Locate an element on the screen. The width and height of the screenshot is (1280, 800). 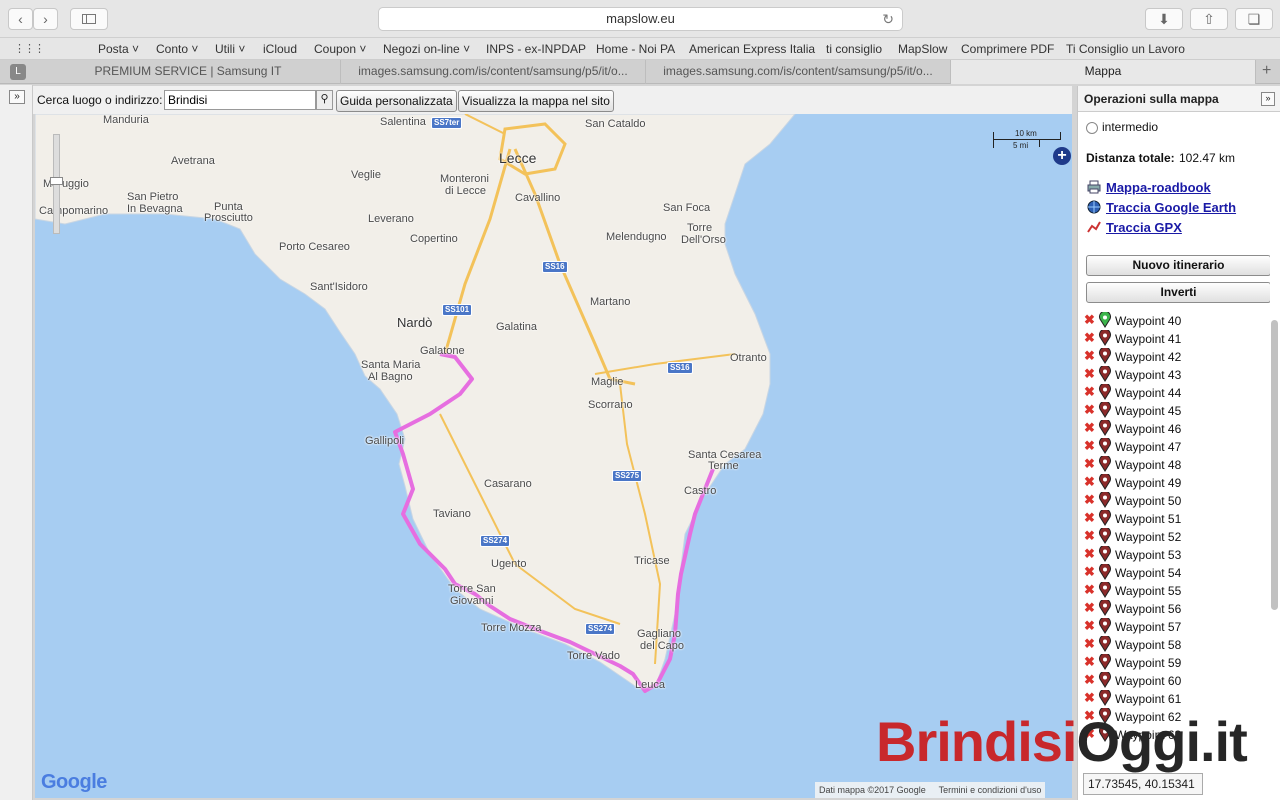
expand-left-panel-button: » is located at coordinates (17, 97).